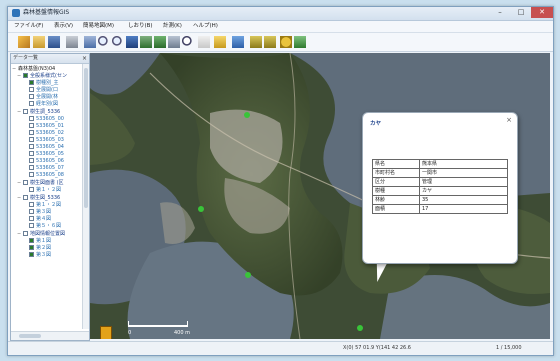 The width and height of the screenshot is (560, 361). I want to click on print-icon, so click(72, 42).